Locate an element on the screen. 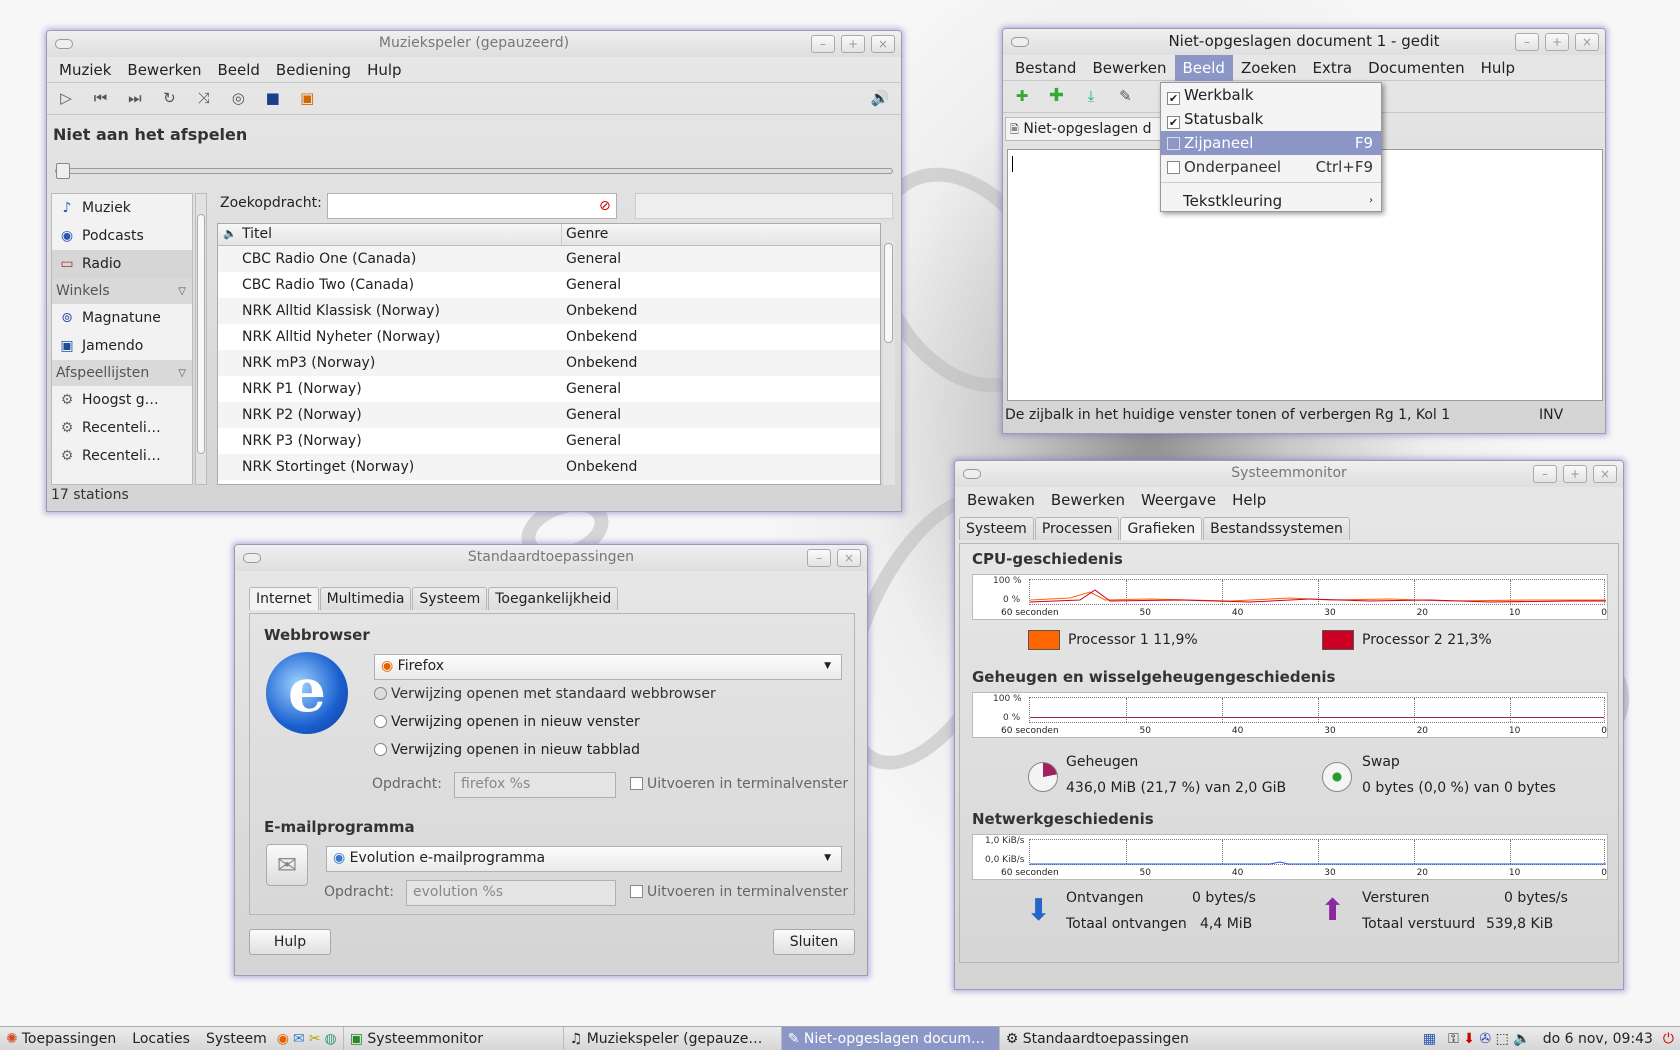 This screenshot has width=1680, height=1050. menu-beeld: Beeld is located at coordinates (1203, 67).